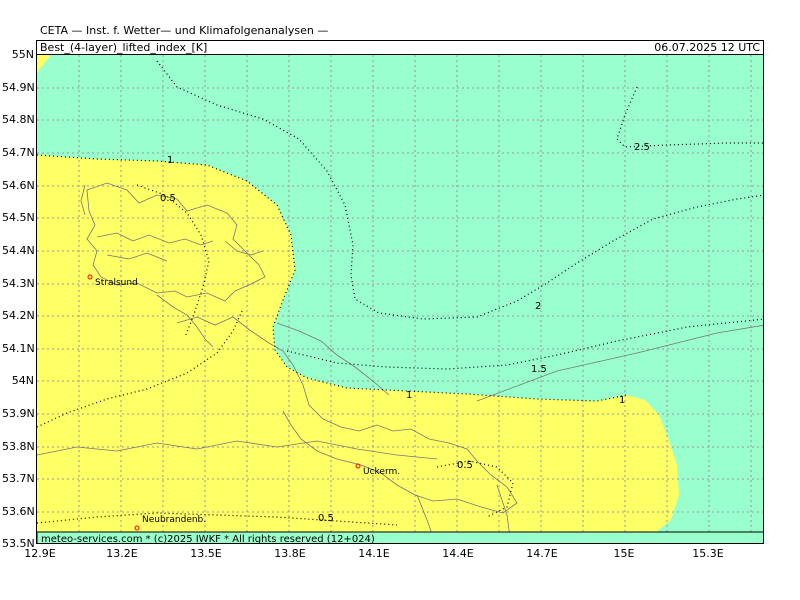  What do you see at coordinates (374, 553) in the screenshot?
I see `lon-label: 14.1E` at bounding box center [374, 553].